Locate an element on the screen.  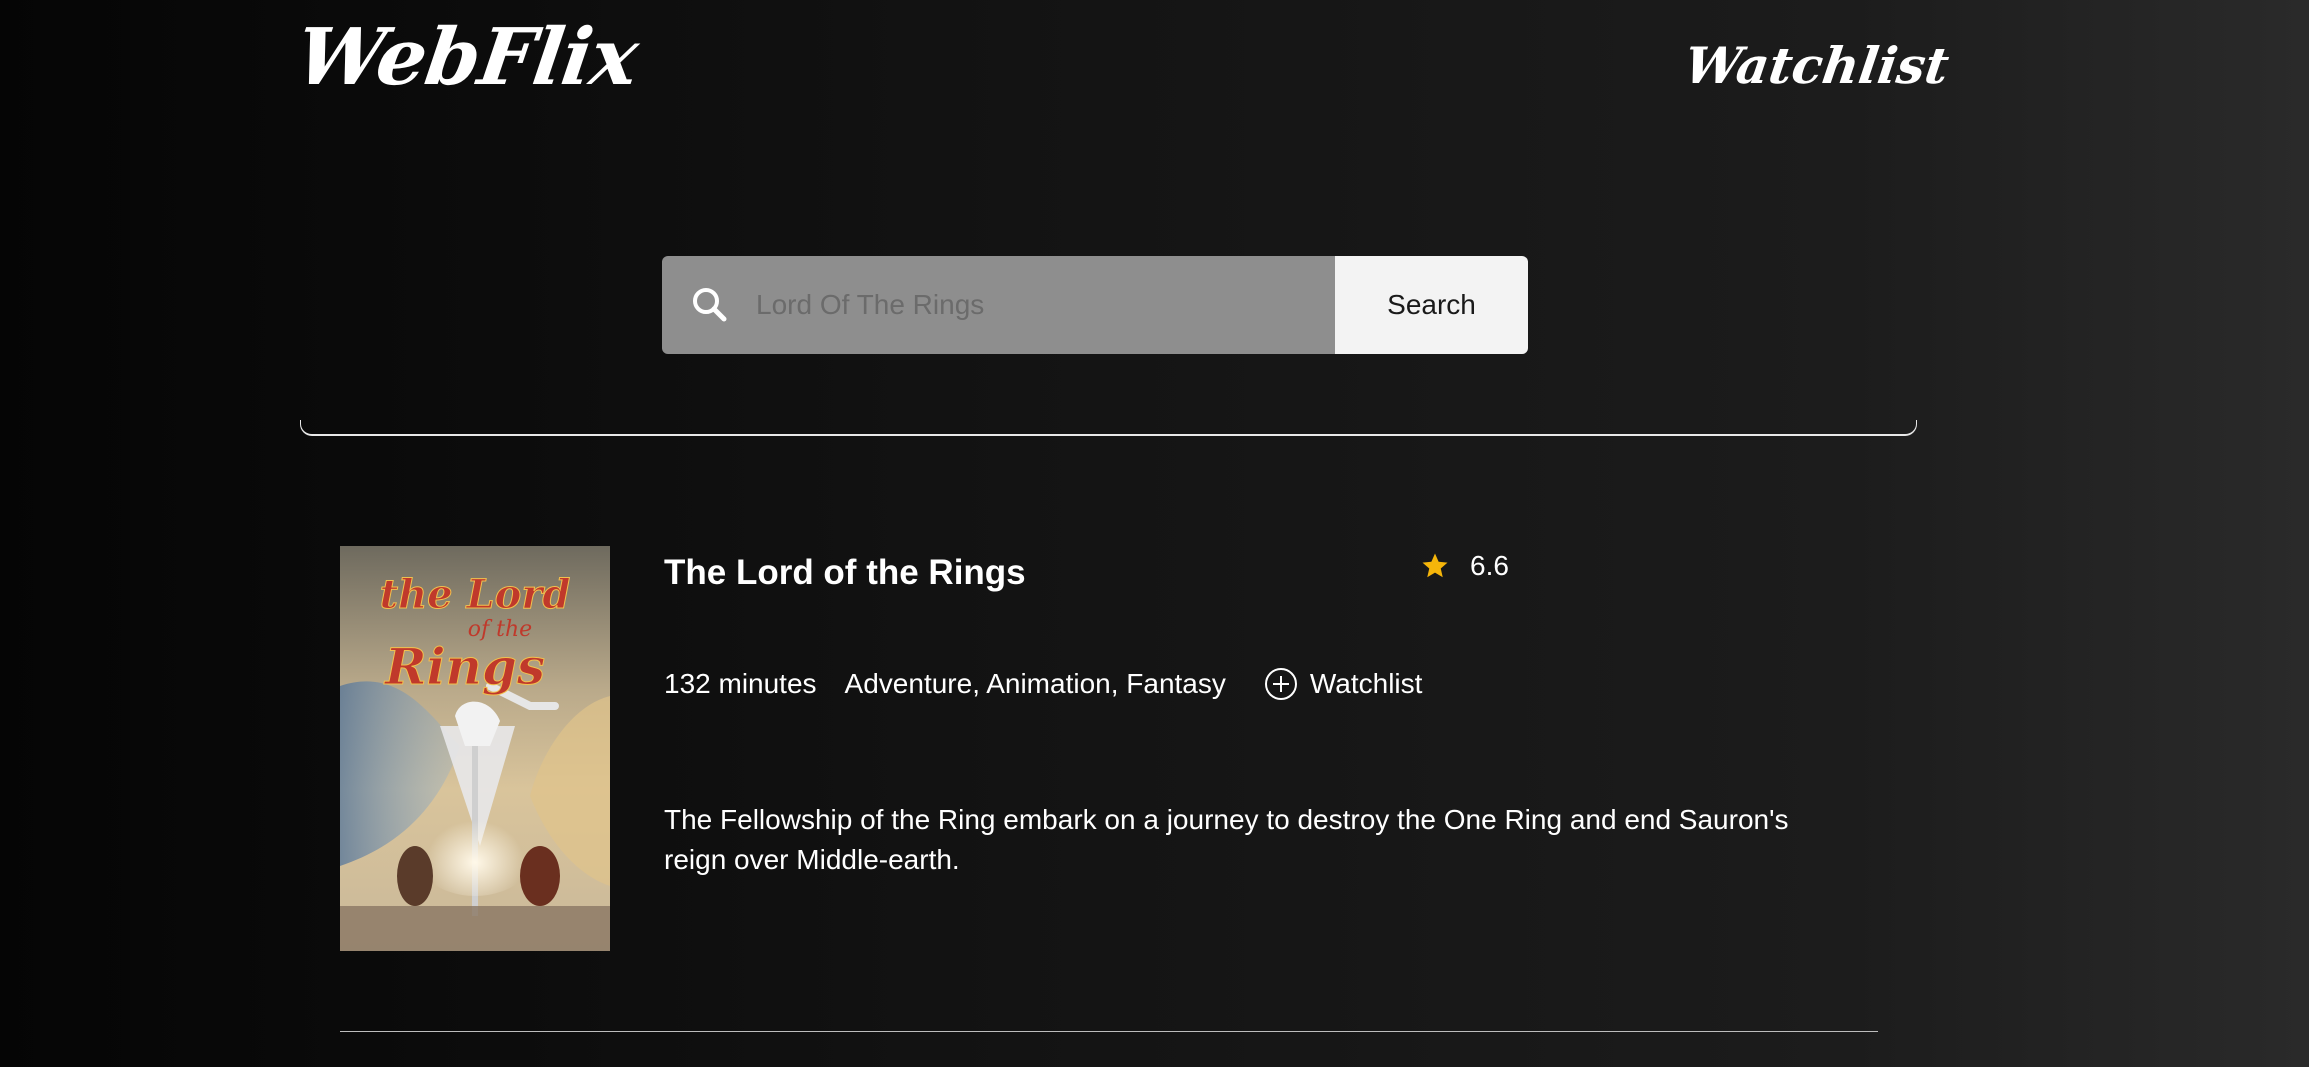
search-bar: Search is located at coordinates (1095, 305).